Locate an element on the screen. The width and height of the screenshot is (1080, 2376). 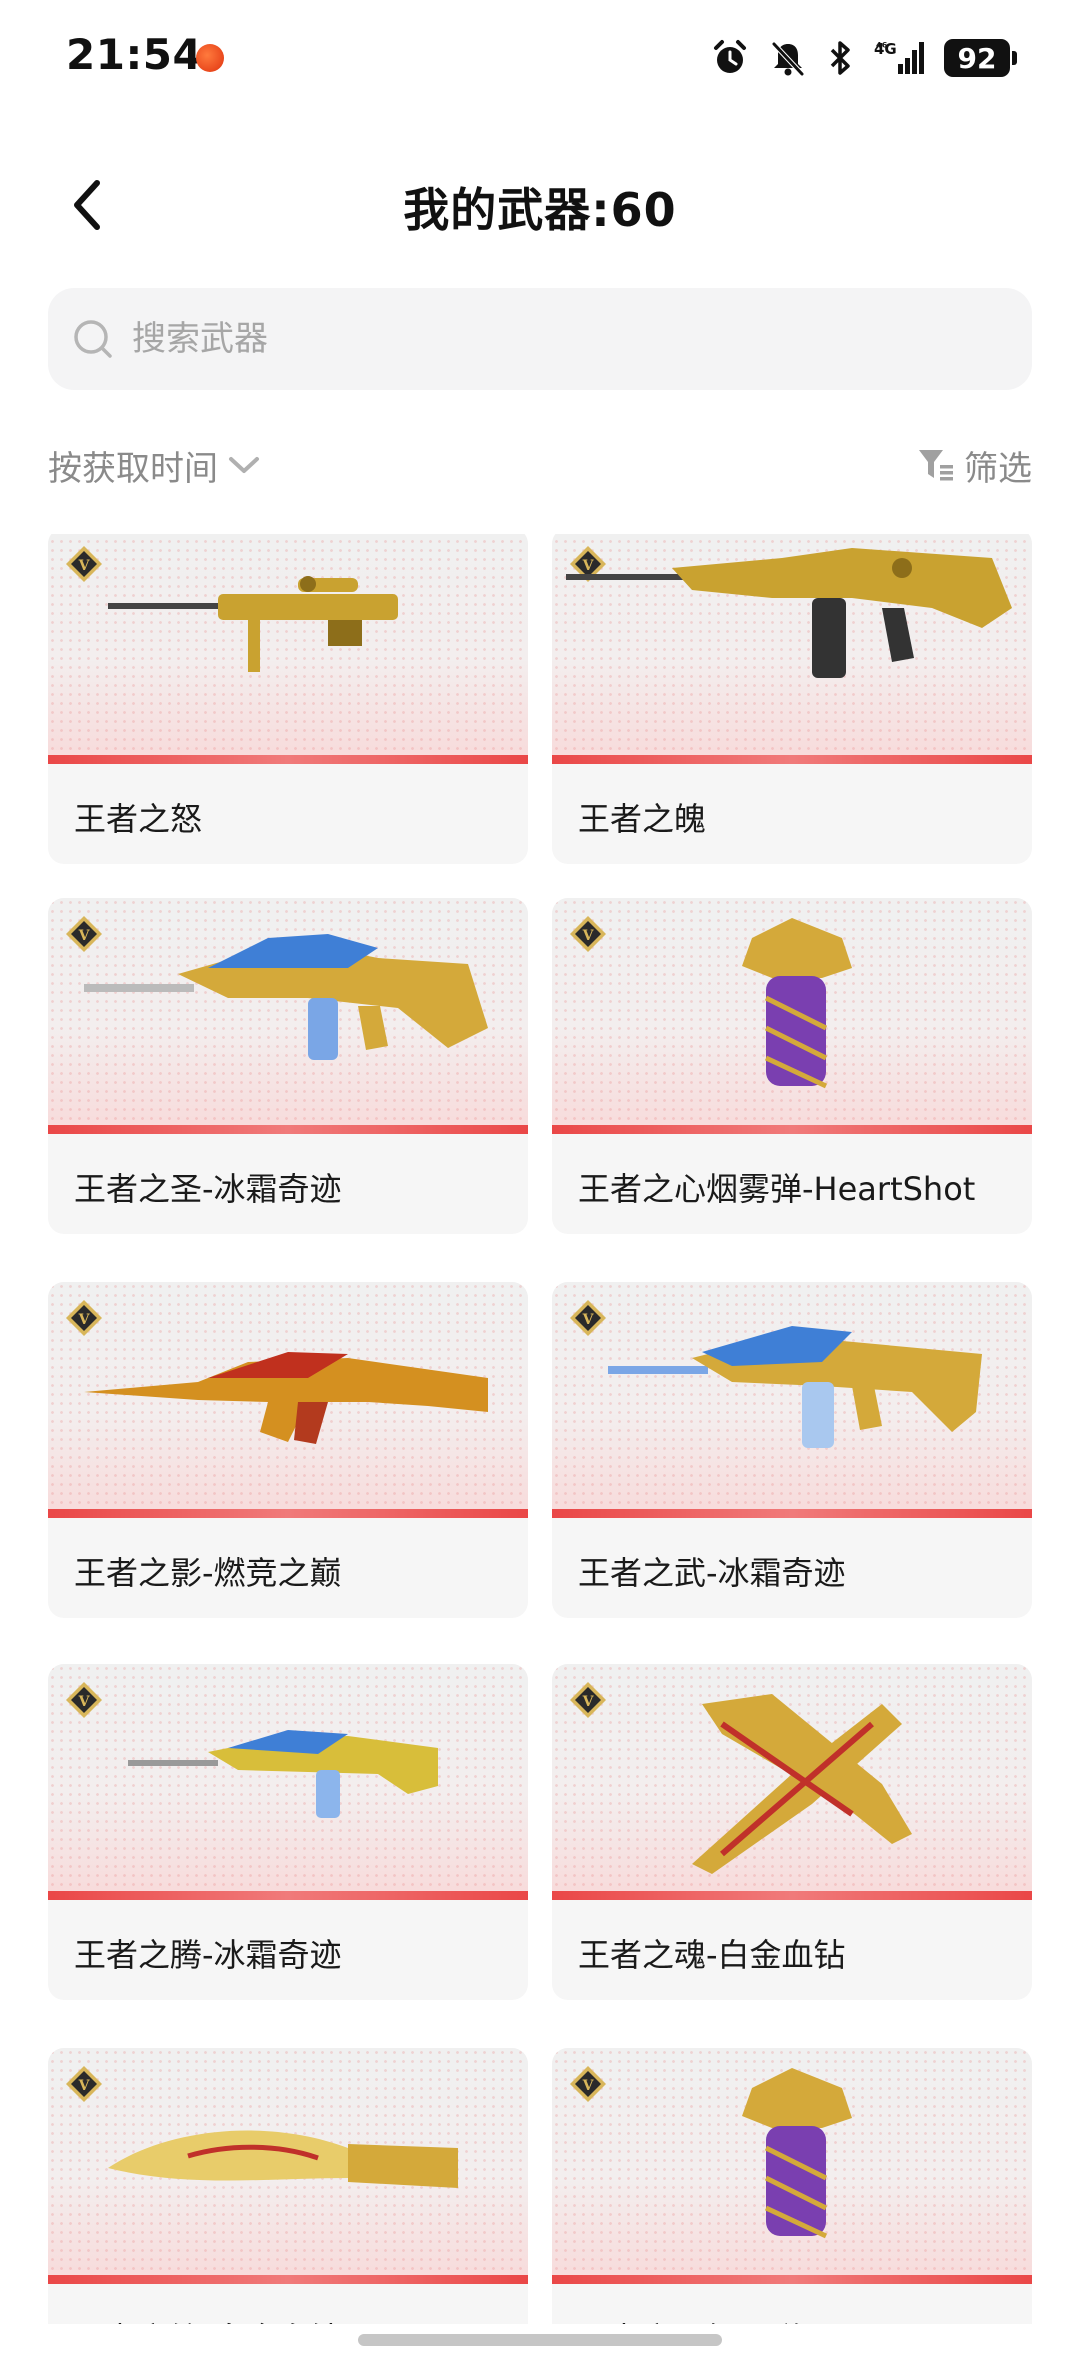
status-time: 21:54 is located at coordinates (134, 54).